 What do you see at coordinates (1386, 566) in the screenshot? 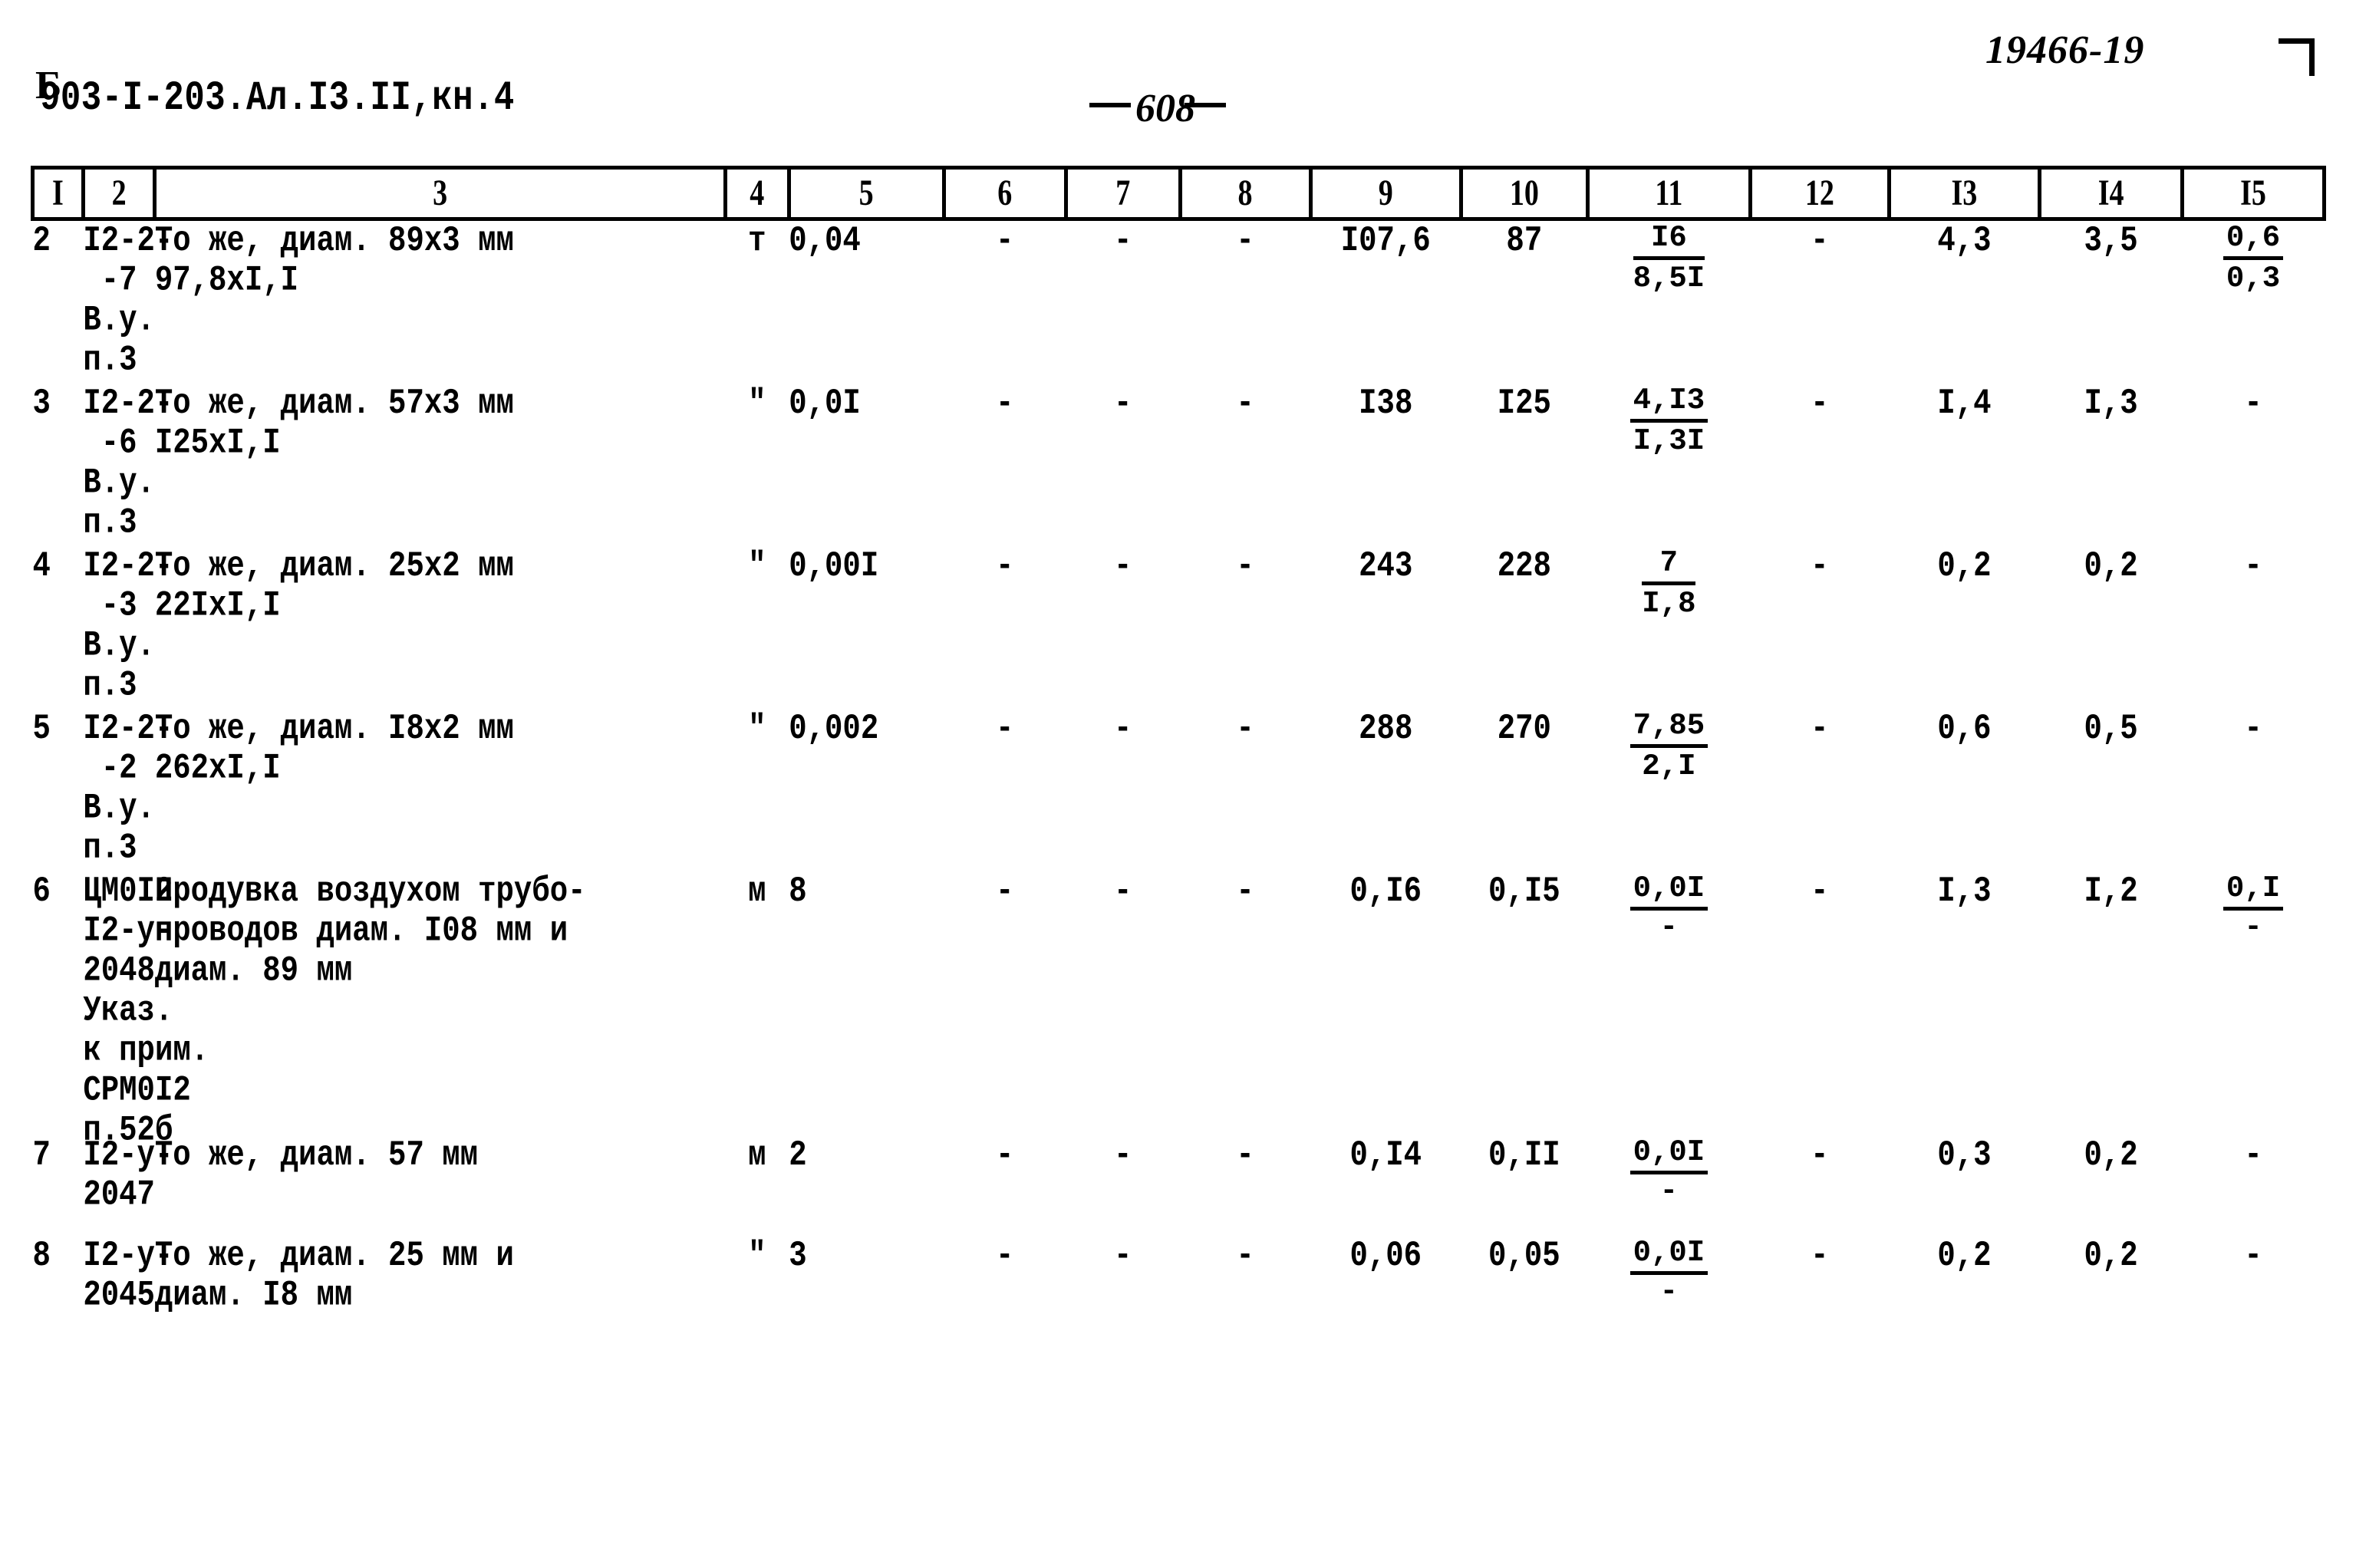
I see `row-col9-text: 243` at bounding box center [1386, 566].